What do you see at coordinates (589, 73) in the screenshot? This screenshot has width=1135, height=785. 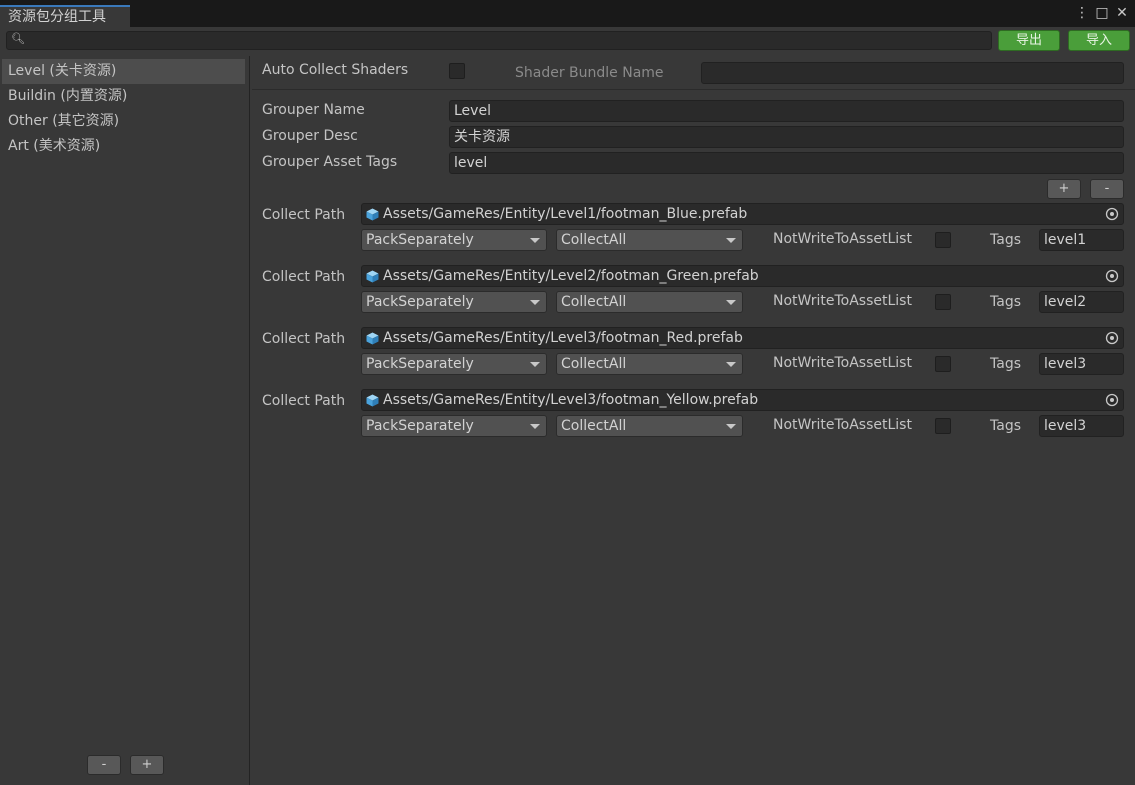 I see `shader-bundle-name-label: Shader Bundle Name` at bounding box center [589, 73].